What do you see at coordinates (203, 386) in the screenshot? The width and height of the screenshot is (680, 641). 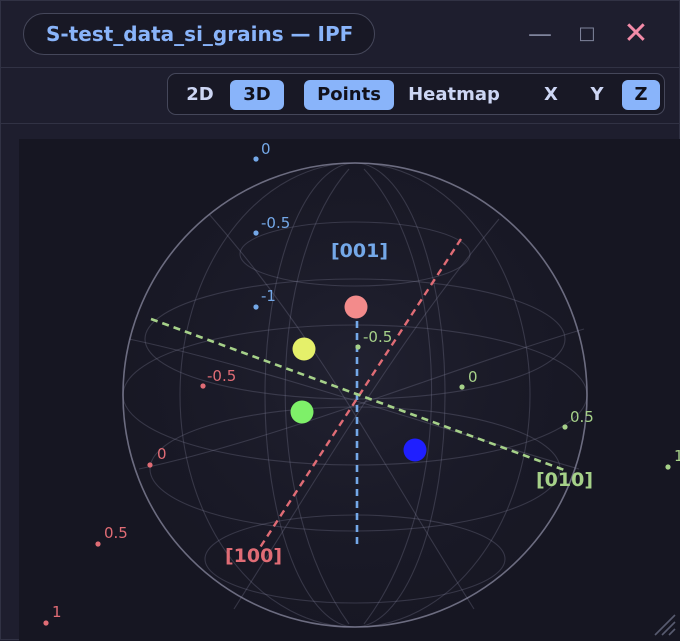 I see `tick-x-m05-dot` at bounding box center [203, 386].